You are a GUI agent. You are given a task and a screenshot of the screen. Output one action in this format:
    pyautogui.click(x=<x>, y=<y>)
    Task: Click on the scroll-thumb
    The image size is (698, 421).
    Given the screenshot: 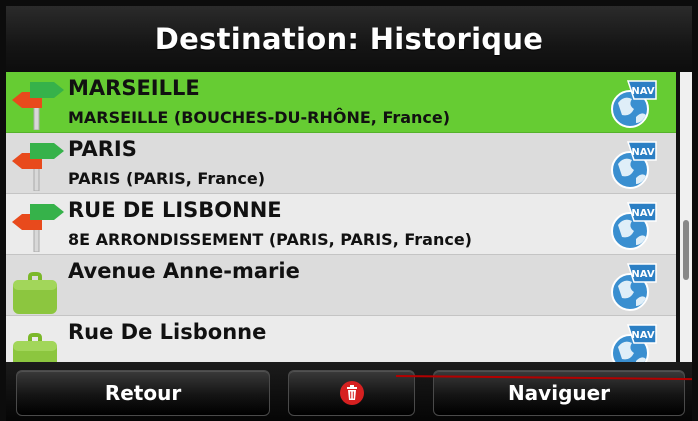 What is the action you would take?
    pyautogui.click(x=686, y=250)
    